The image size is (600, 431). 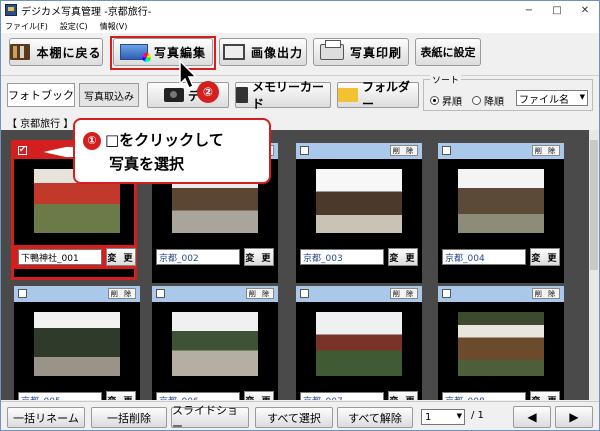 I want to click on photo-card-5: 削 除 京都_005 変 更, so click(x=77, y=343).